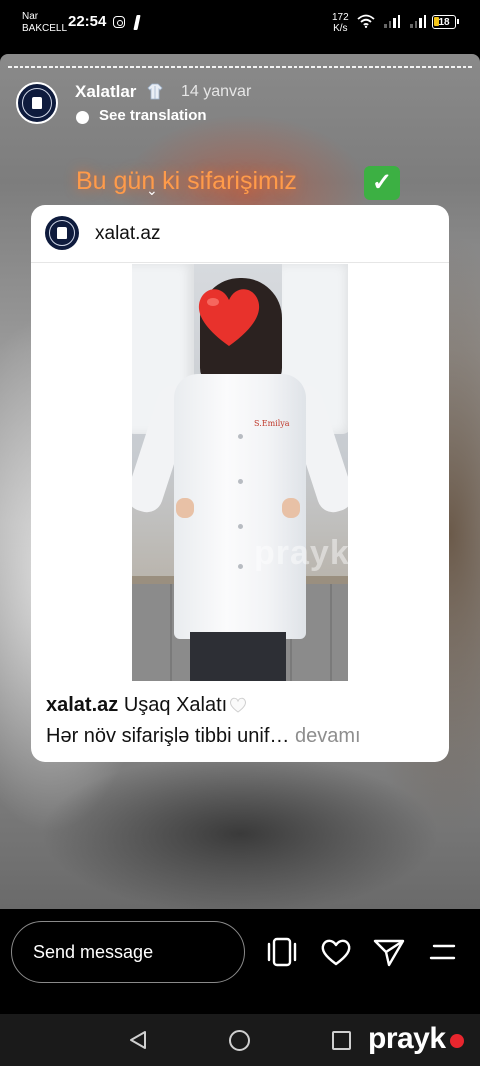  What do you see at coordinates (238, 705) in the screenshot?
I see `white-heart-emoji-icon` at bounding box center [238, 705].